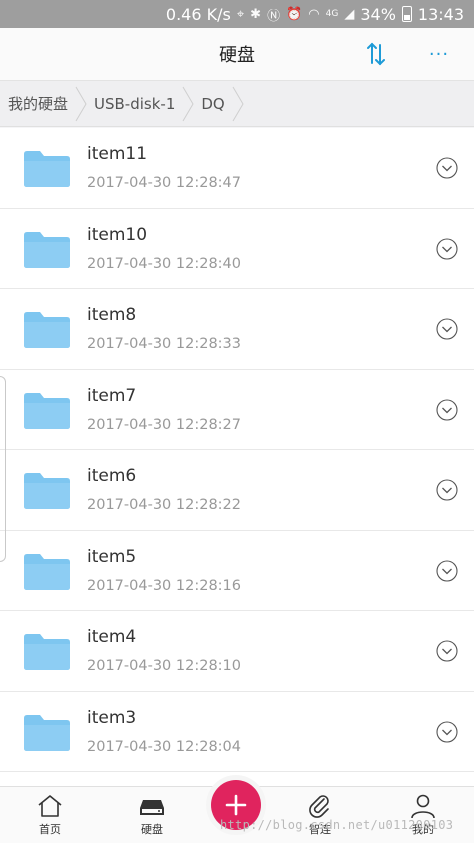 The width and height of the screenshot is (474, 843). I want to click on tab-home-label: 首页, so click(50, 829).